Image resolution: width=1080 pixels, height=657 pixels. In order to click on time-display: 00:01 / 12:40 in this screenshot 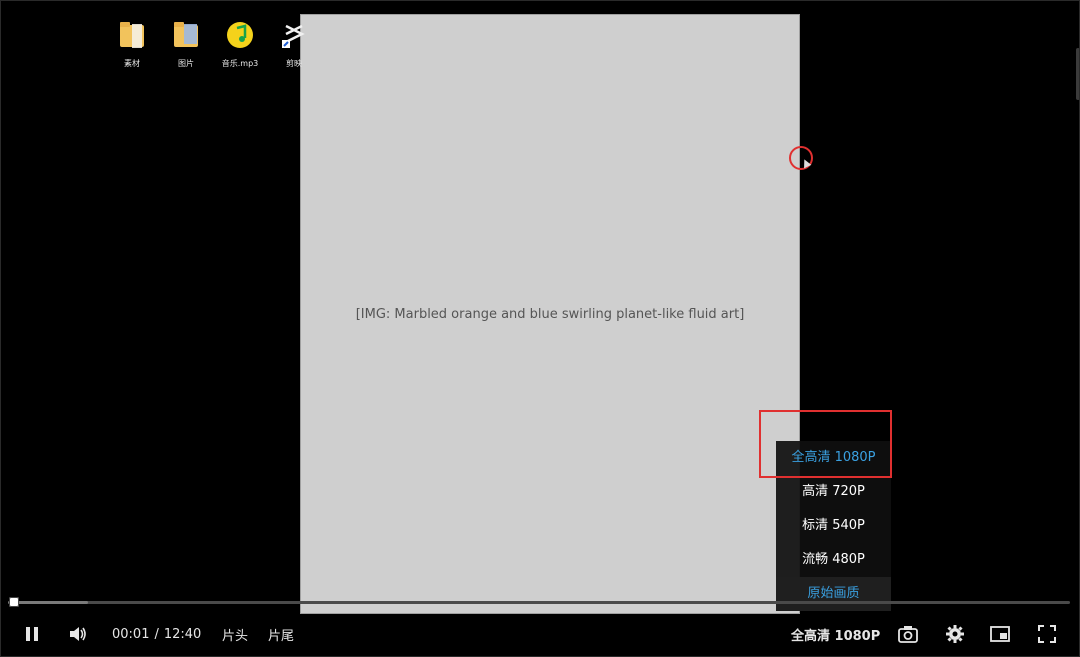, I will do `click(156, 634)`.